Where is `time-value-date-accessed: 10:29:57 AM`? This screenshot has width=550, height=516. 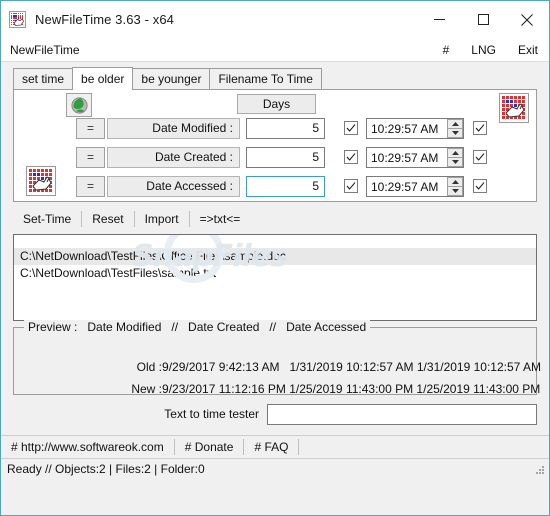
time-value-date-accessed: 10:29:57 AM is located at coordinates (405, 186).